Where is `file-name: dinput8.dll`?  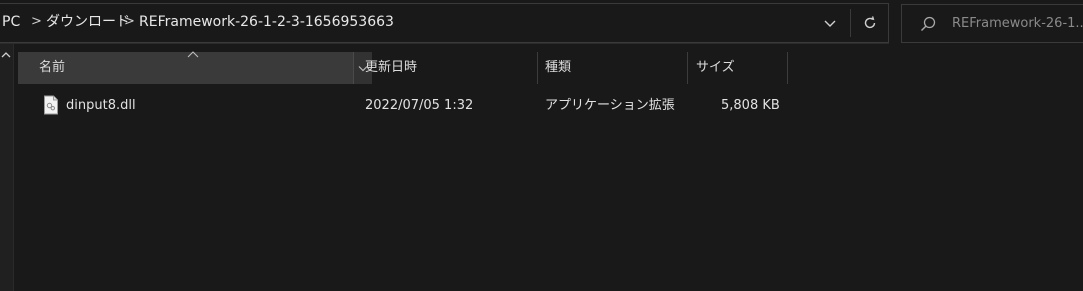 file-name: dinput8.dll is located at coordinates (101, 106).